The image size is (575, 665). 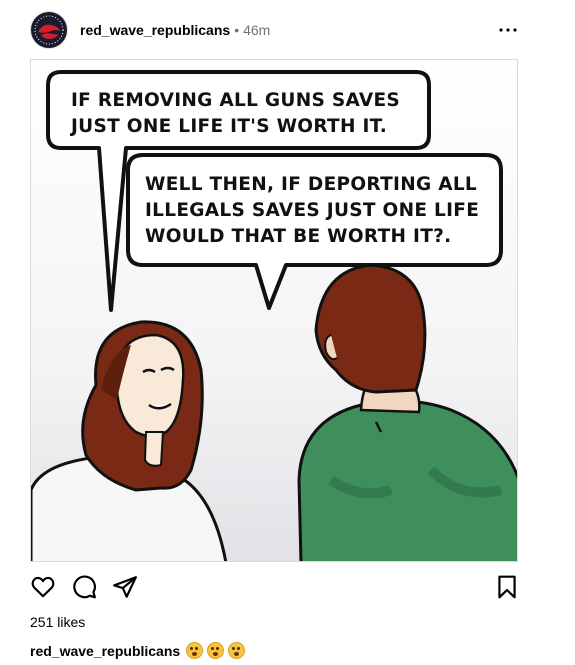 I want to click on caption-username: red_wave_republicans, so click(x=105, y=651).